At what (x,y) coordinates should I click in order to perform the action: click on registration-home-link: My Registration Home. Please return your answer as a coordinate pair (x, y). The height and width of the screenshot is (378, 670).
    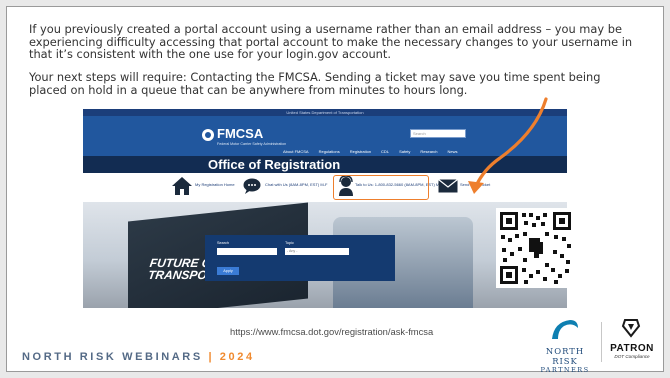
    Looking at the image, I should click on (215, 184).